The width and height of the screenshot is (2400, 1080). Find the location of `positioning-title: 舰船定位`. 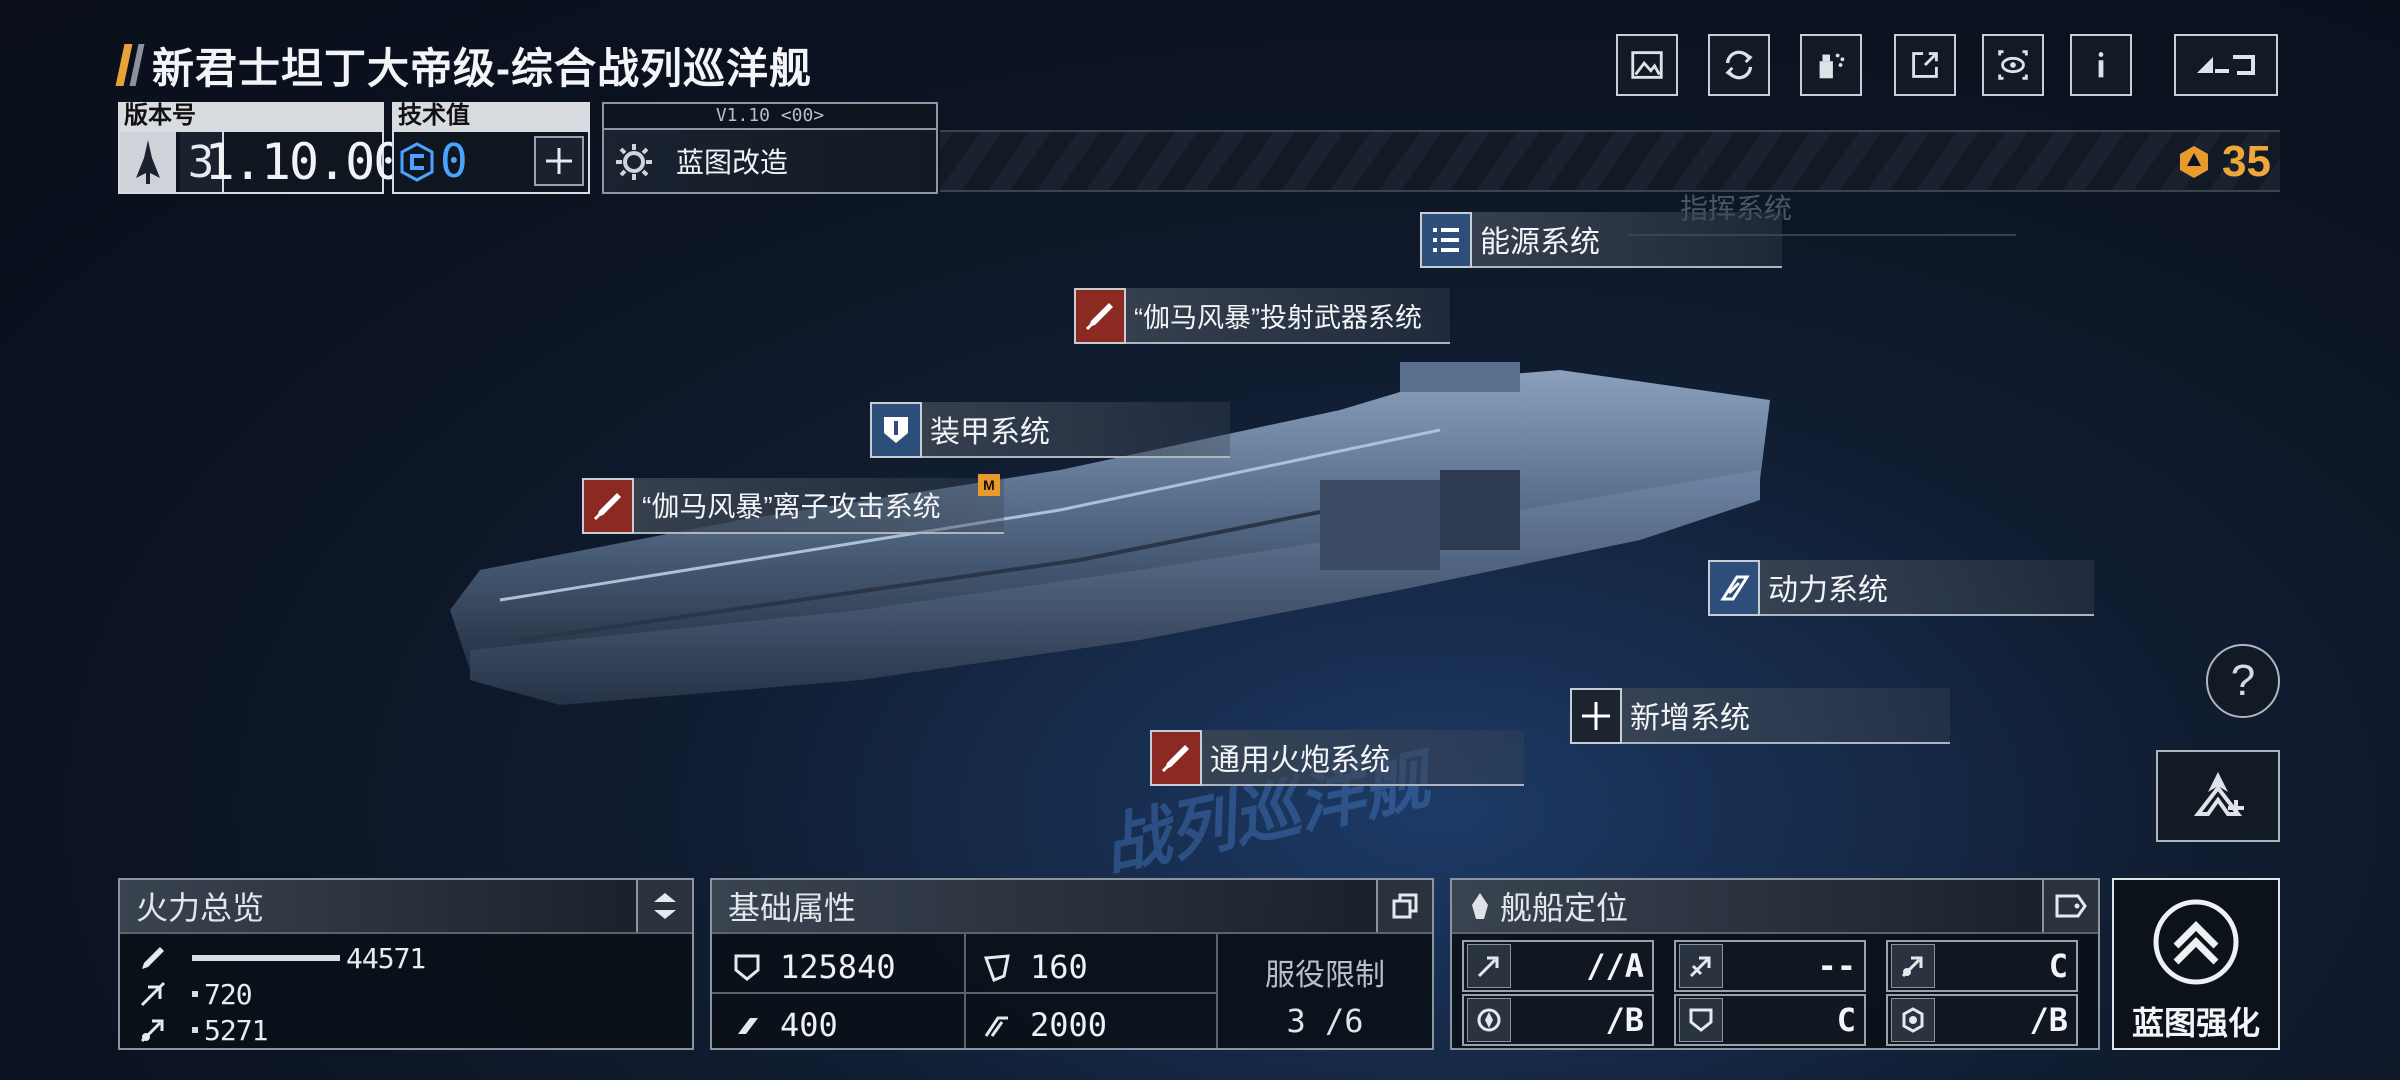

positioning-title: 舰船定位 is located at coordinates (1564, 908).